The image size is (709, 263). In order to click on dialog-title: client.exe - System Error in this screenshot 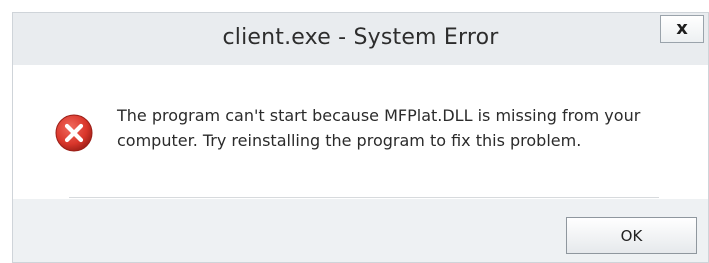, I will do `click(360, 37)`.